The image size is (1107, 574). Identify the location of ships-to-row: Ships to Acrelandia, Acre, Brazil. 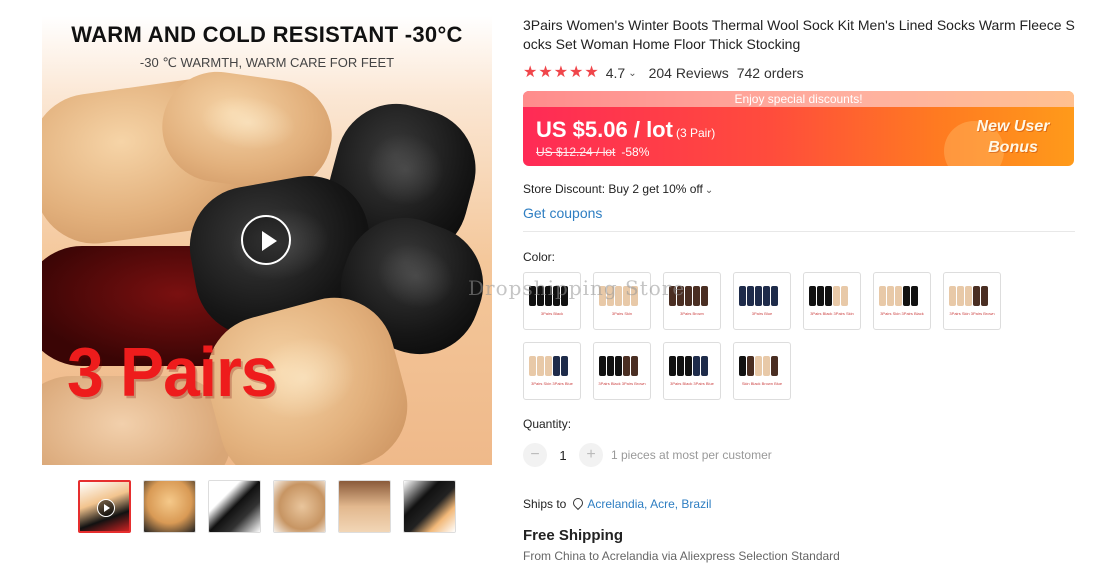
(799, 504).